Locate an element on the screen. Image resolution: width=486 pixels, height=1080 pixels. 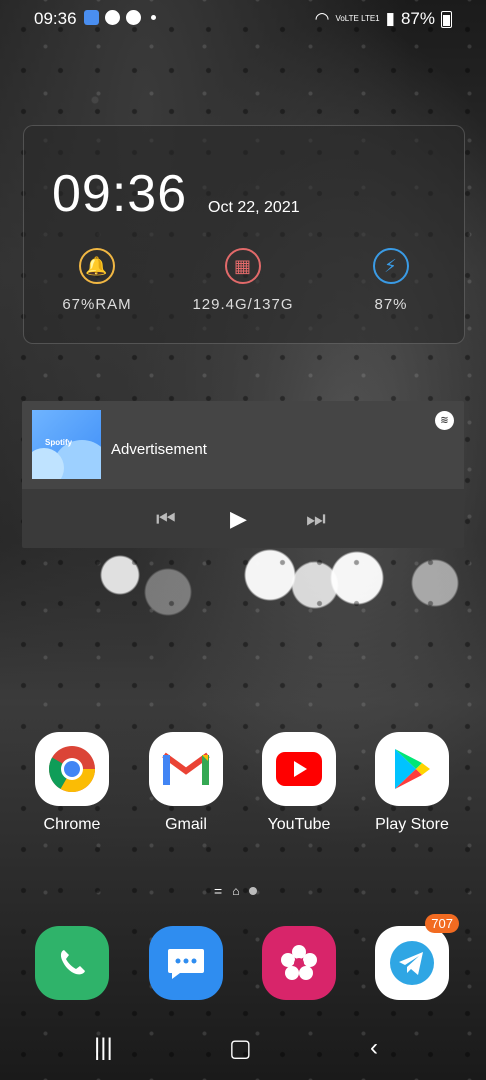
notification-icons is located at coordinates (120, 17).